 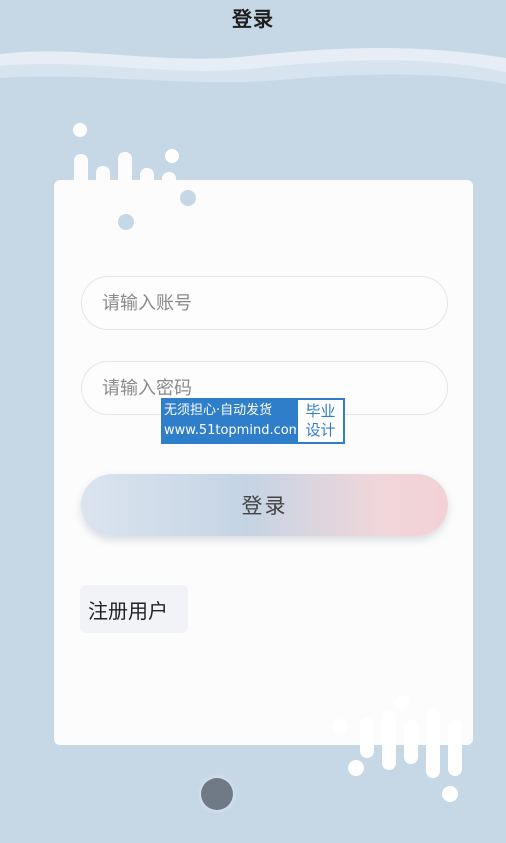 I want to click on account-input, so click(x=273, y=303).